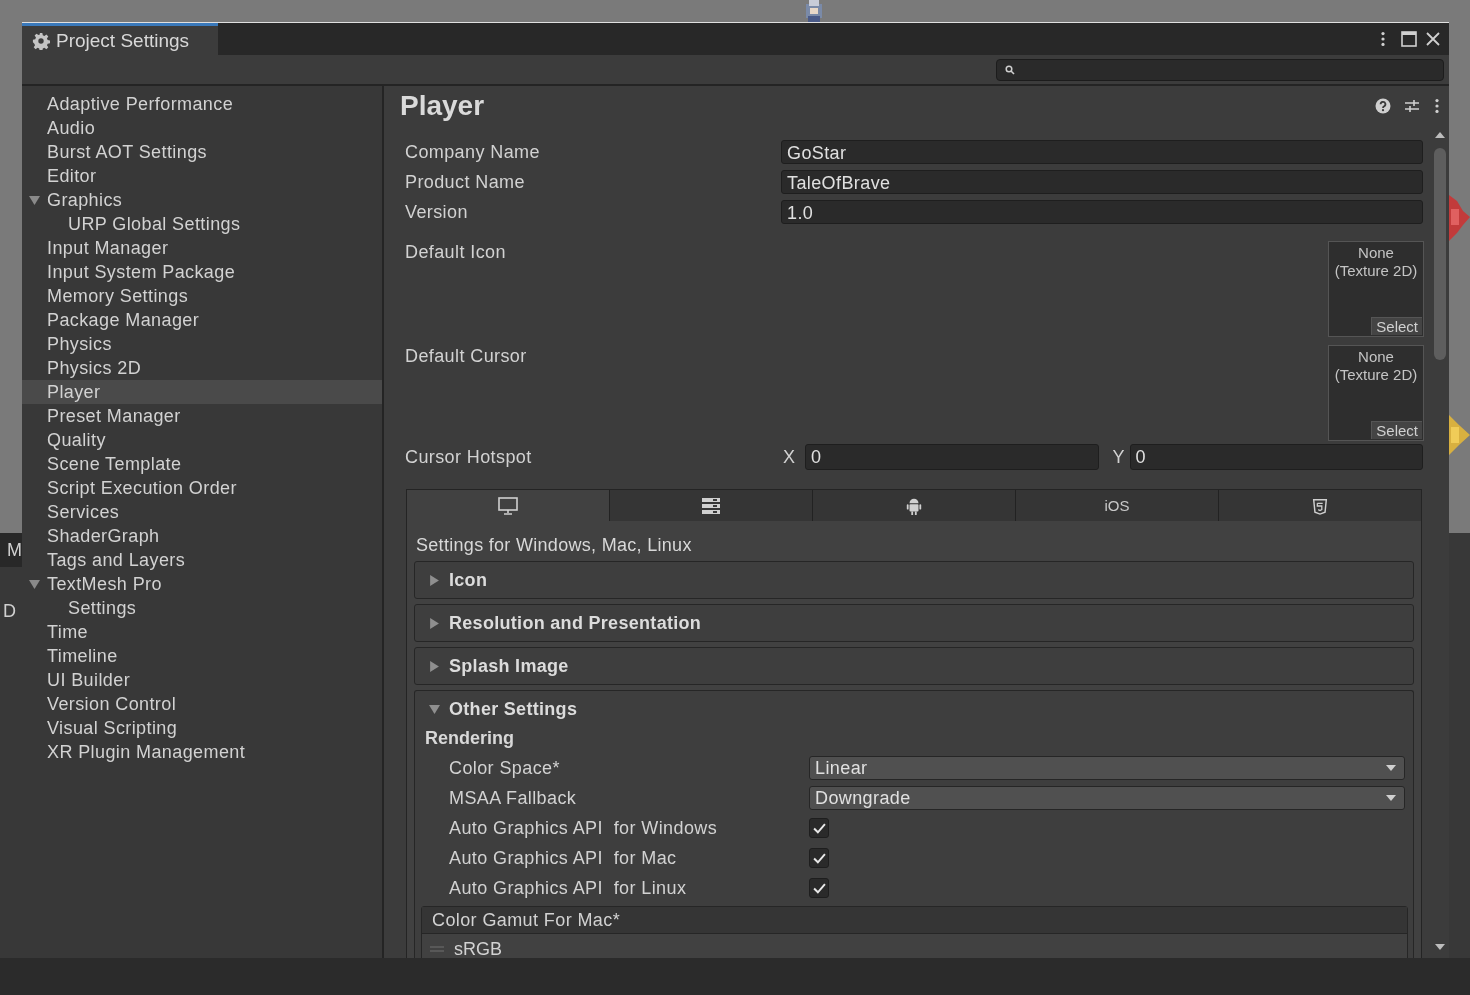 This screenshot has height=995, width=1470. What do you see at coordinates (468, 580) in the screenshot?
I see `foldout-title: Icon` at bounding box center [468, 580].